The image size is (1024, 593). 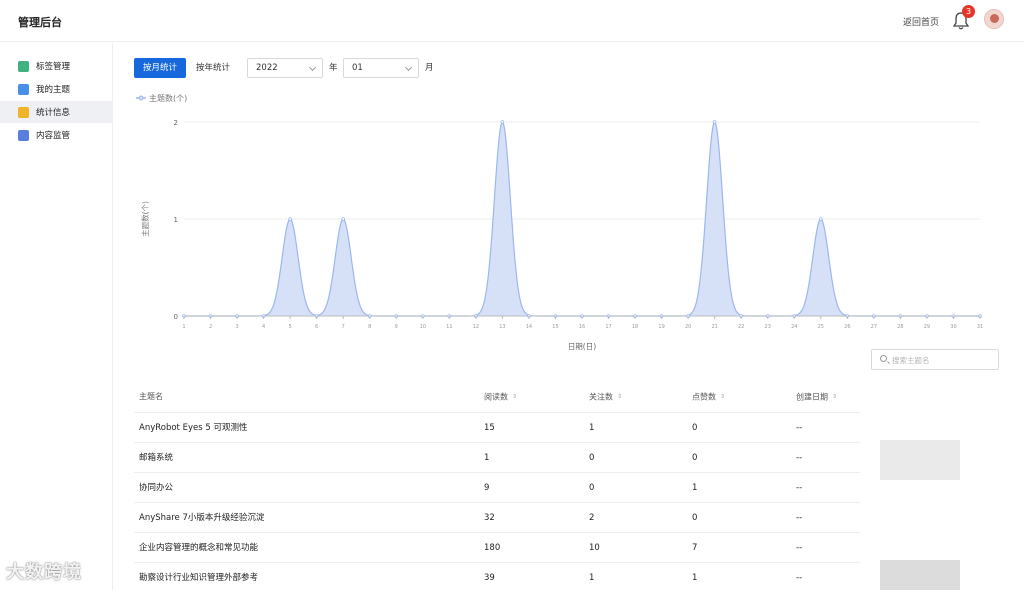 What do you see at coordinates (942, 360) in the screenshot?
I see `search-input` at bounding box center [942, 360].